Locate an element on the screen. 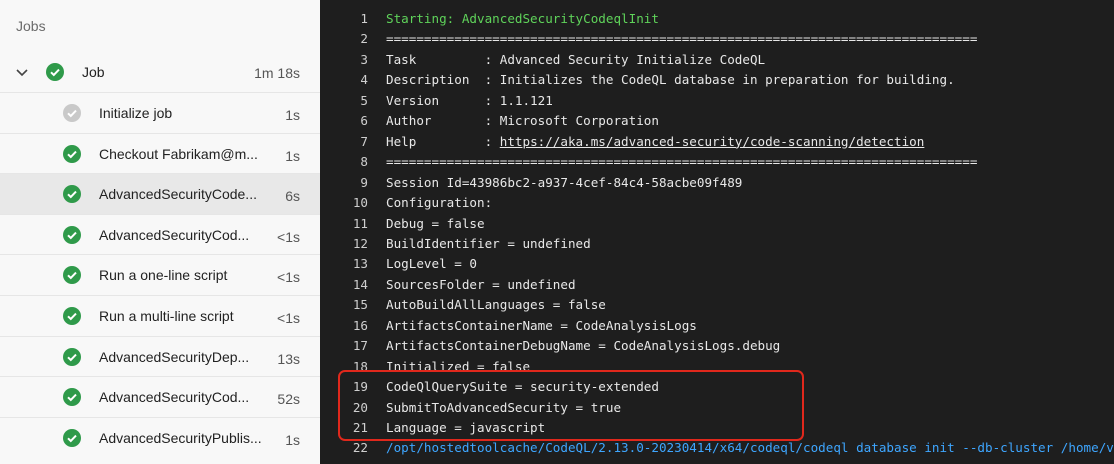  line-number: 16 is located at coordinates (360, 325).